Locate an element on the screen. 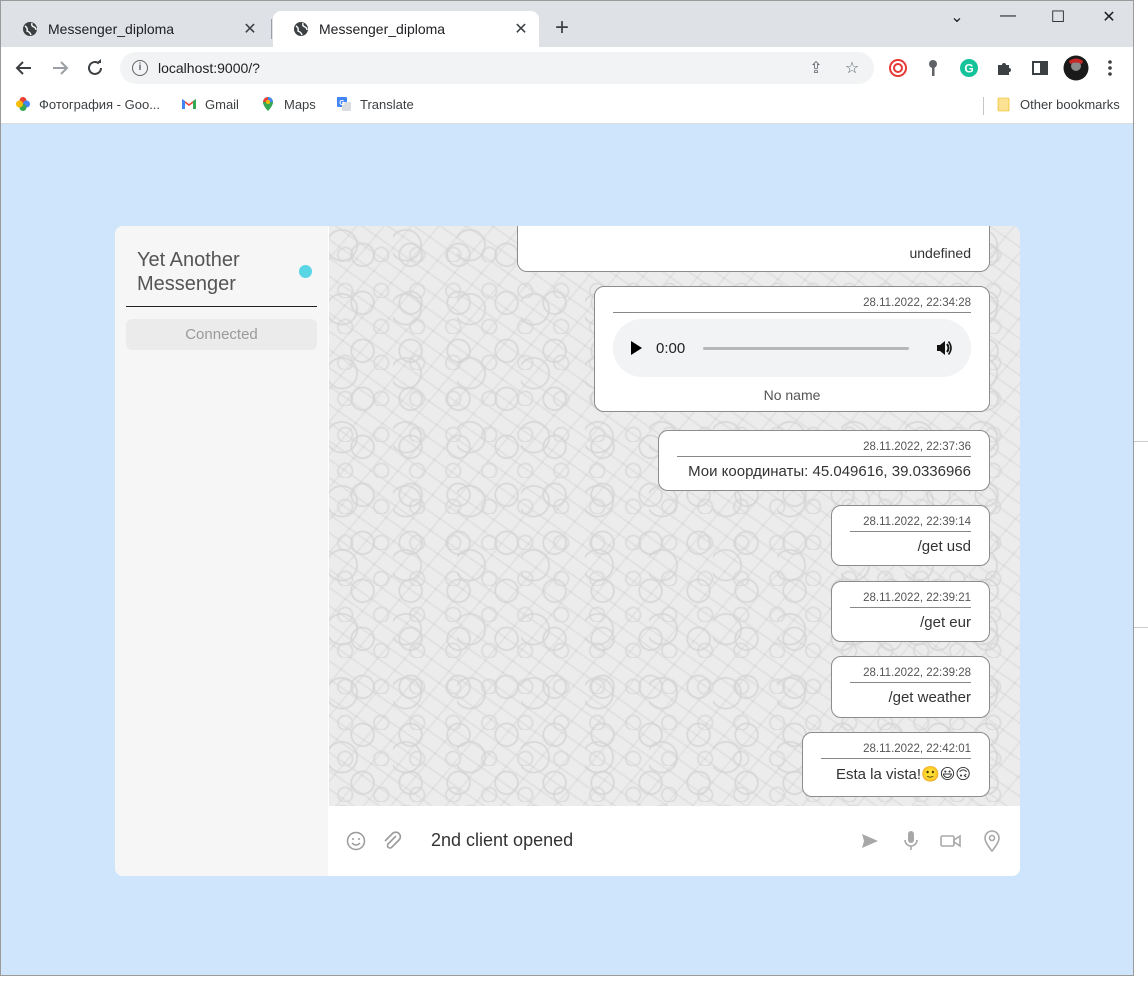 This screenshot has height=992, width=1148. site-info-icon: i is located at coordinates (140, 68).